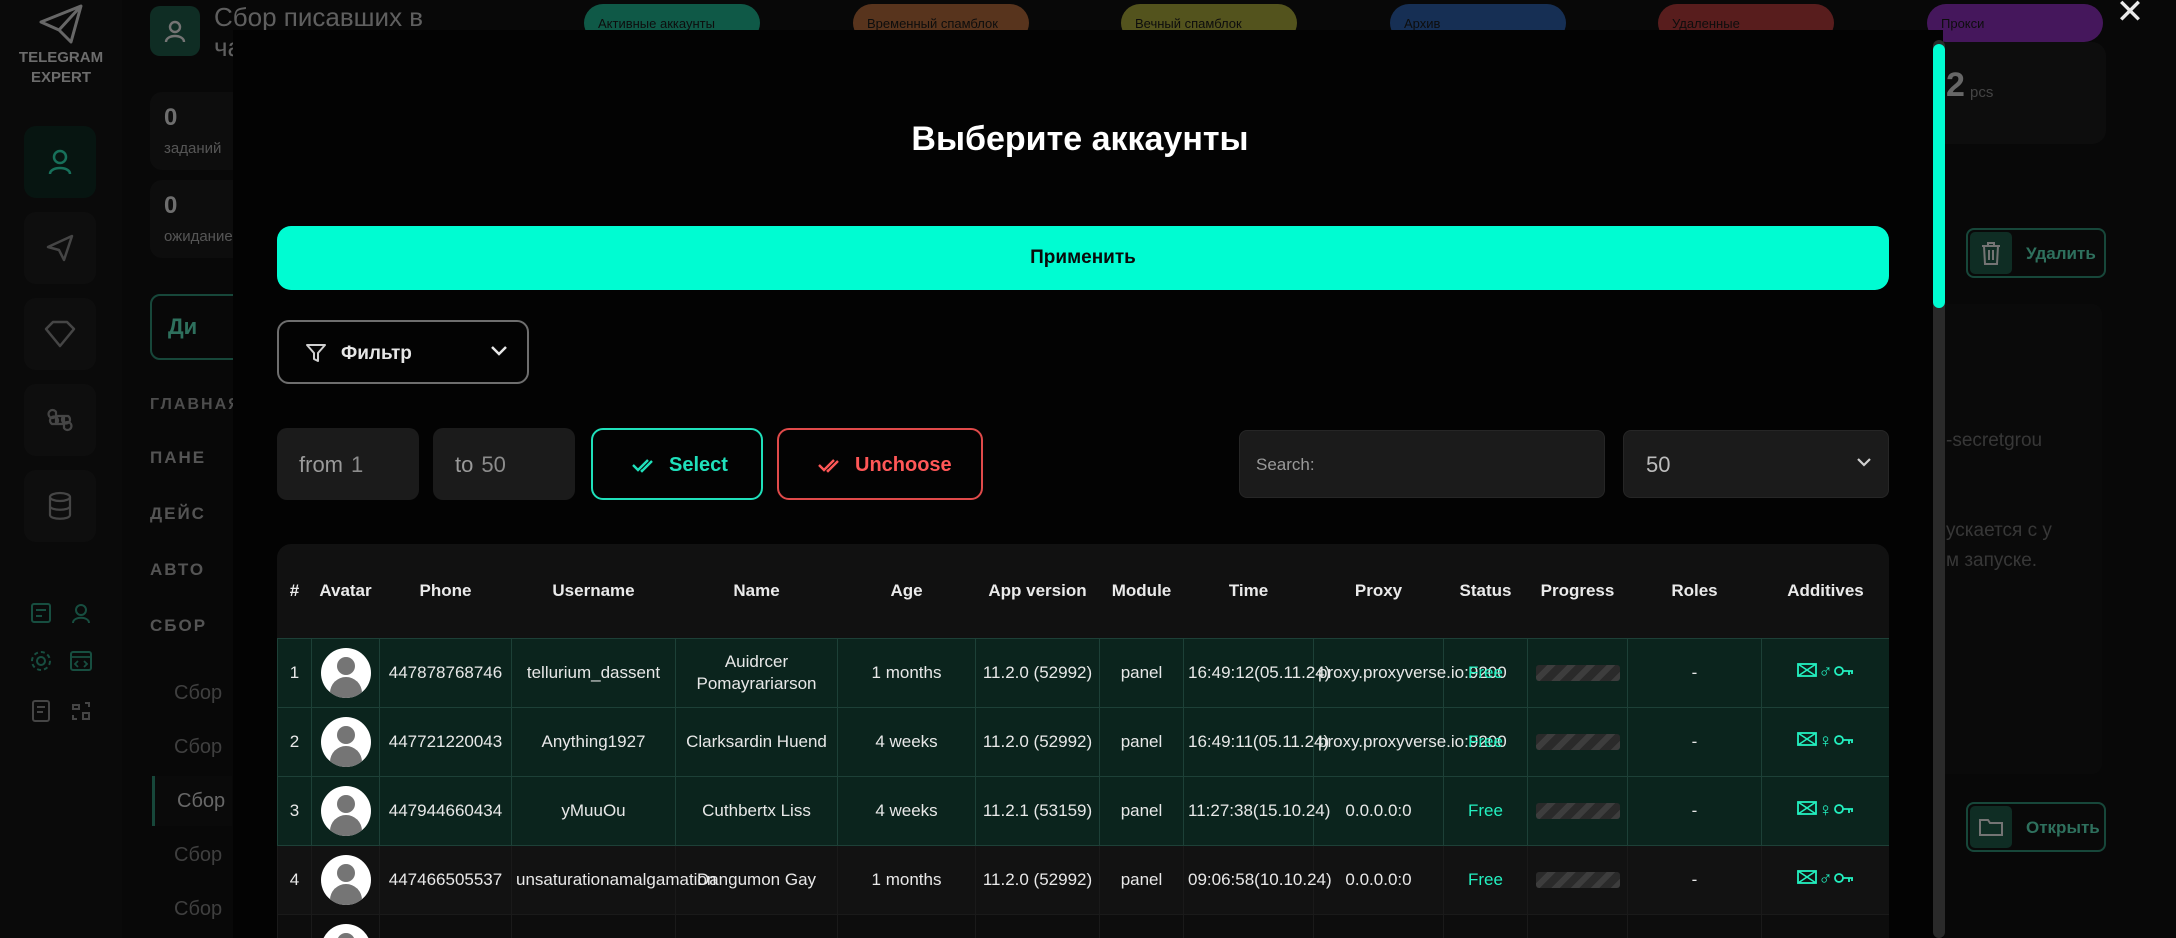 This screenshot has width=2176, height=938. What do you see at coordinates (642, 466) in the screenshot?
I see `double-check-icon` at bounding box center [642, 466].